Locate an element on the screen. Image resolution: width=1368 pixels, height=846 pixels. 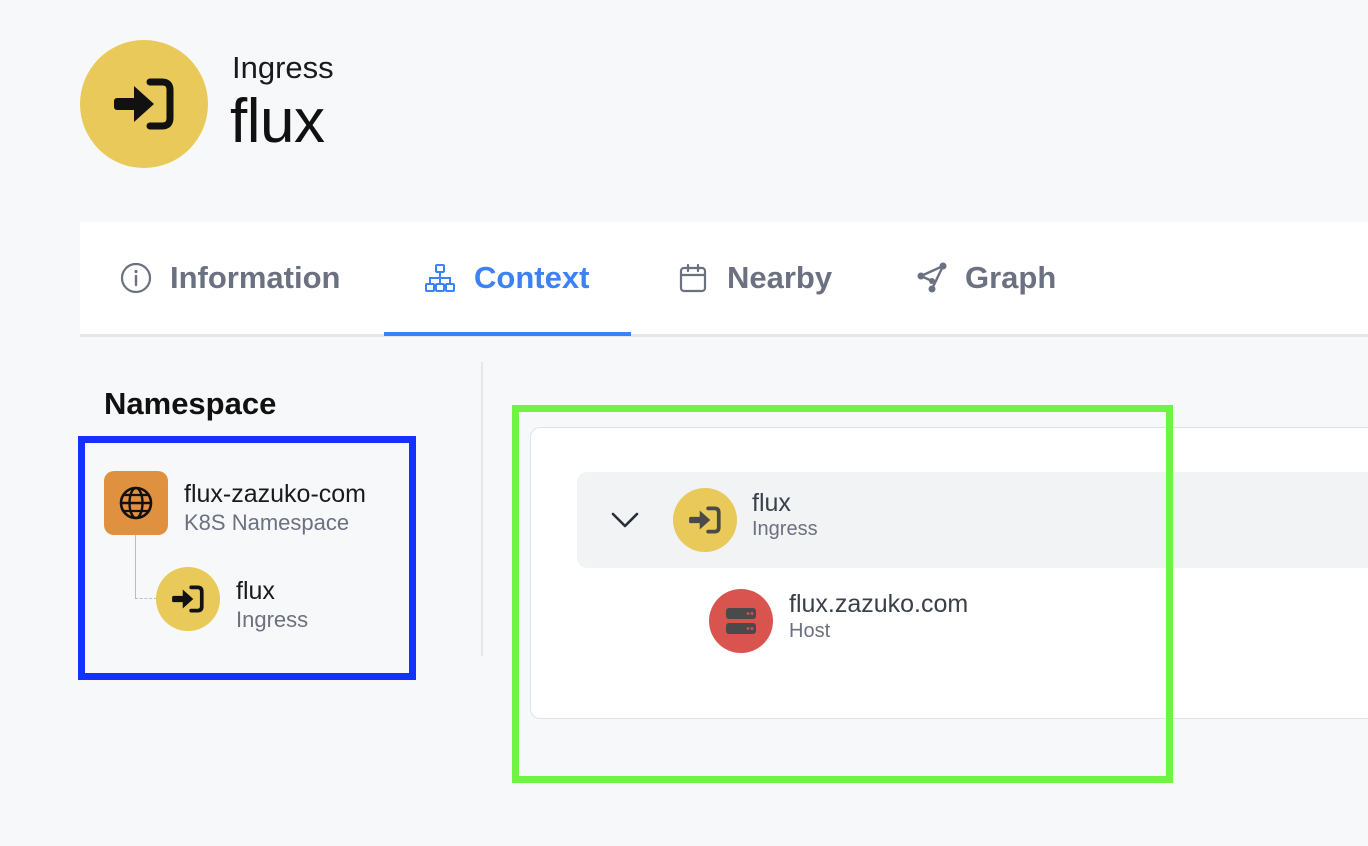
namespace-heading: Namespace is located at coordinates (190, 403).